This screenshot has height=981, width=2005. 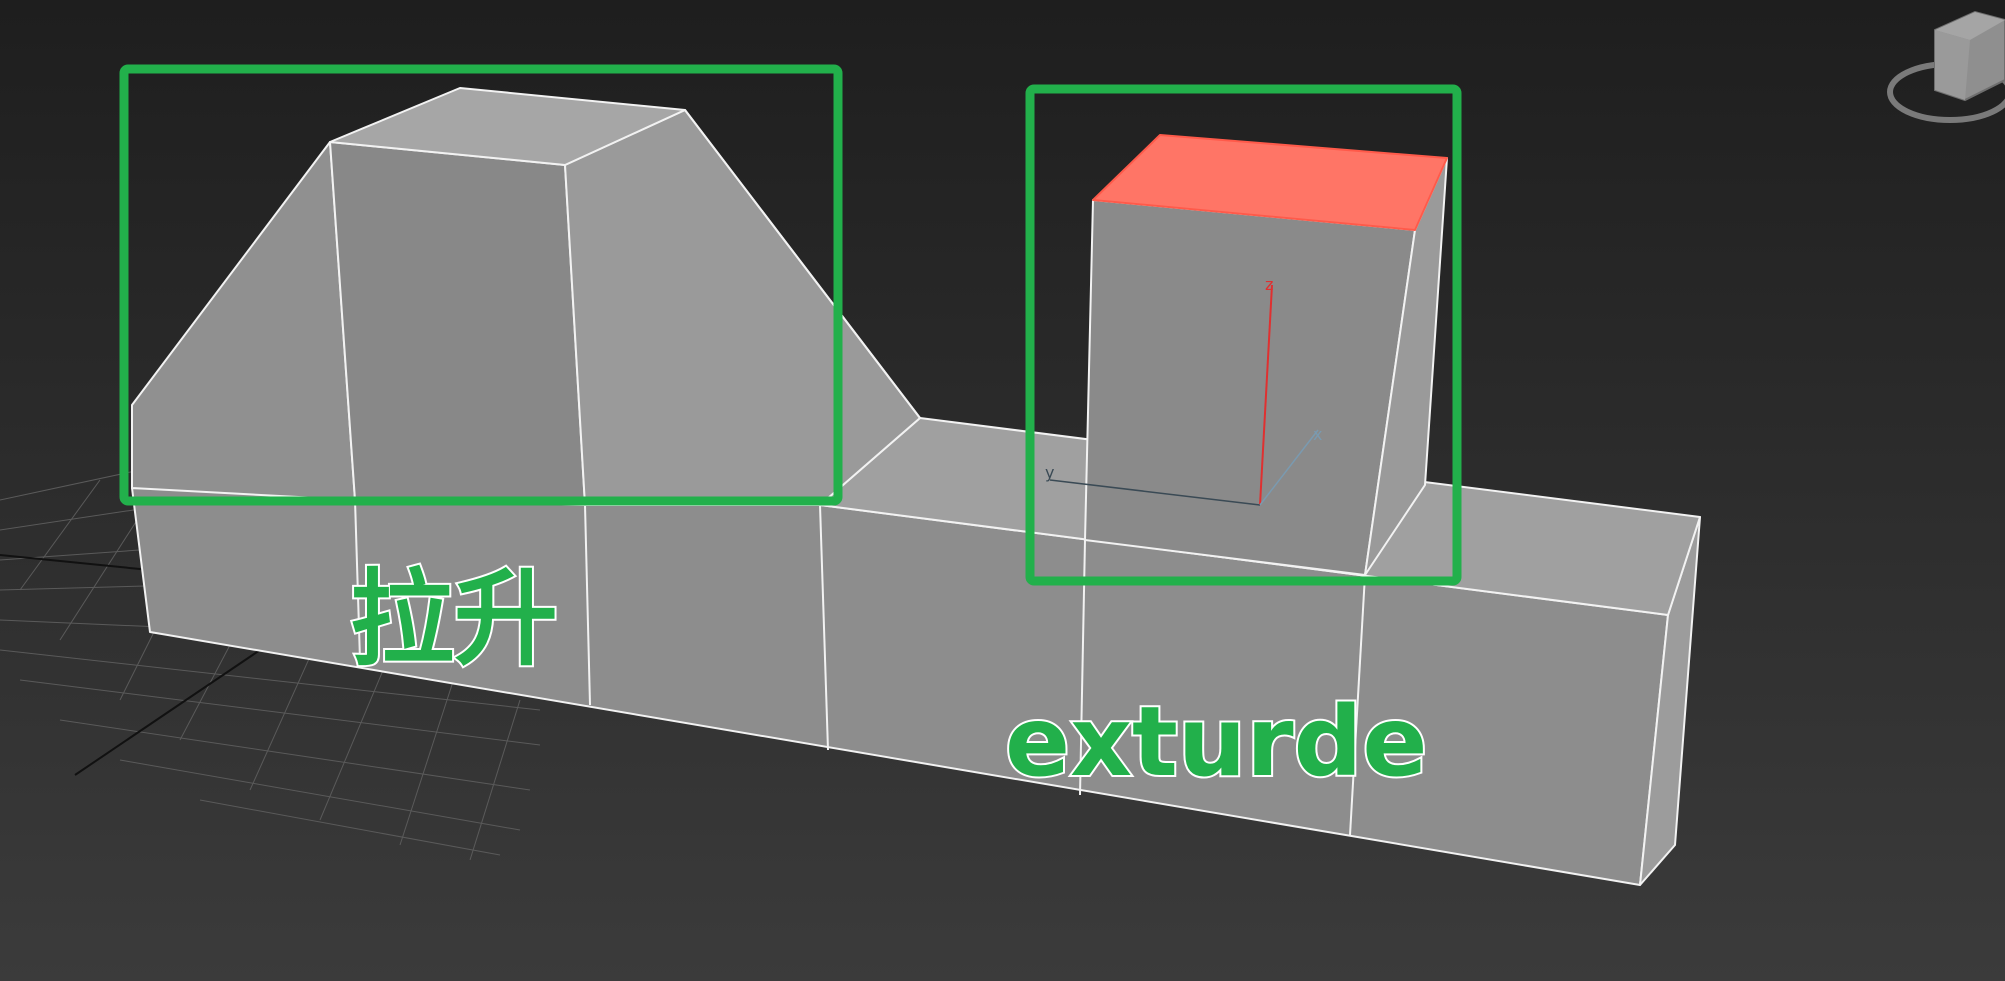 I want to click on extruded-mesh, so click(x=1266, y=355).